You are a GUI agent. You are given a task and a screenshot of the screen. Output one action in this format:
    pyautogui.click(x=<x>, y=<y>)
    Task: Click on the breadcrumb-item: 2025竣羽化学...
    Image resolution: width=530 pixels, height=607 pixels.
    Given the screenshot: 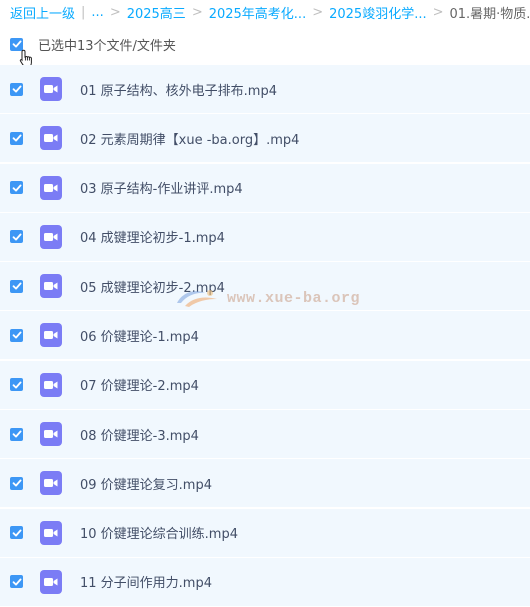 What is the action you would take?
    pyautogui.click(x=377, y=12)
    